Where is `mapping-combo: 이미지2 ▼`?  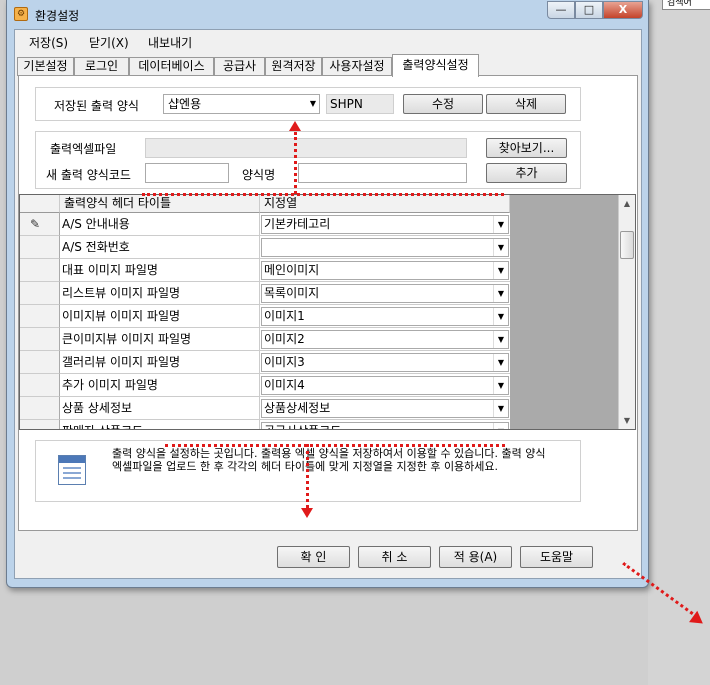 mapping-combo: 이미지2 ▼ is located at coordinates (385, 339).